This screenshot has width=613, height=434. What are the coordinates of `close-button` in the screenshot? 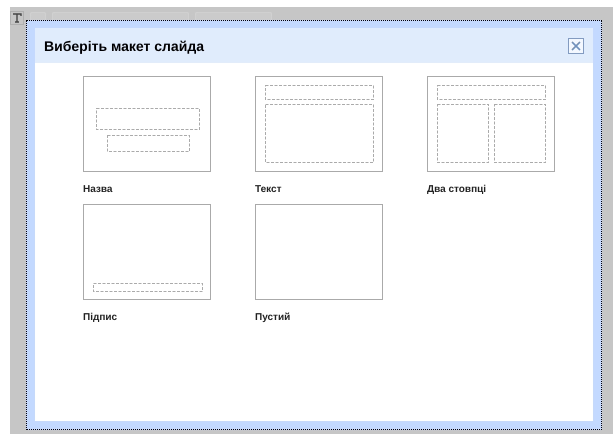 It's located at (576, 46).